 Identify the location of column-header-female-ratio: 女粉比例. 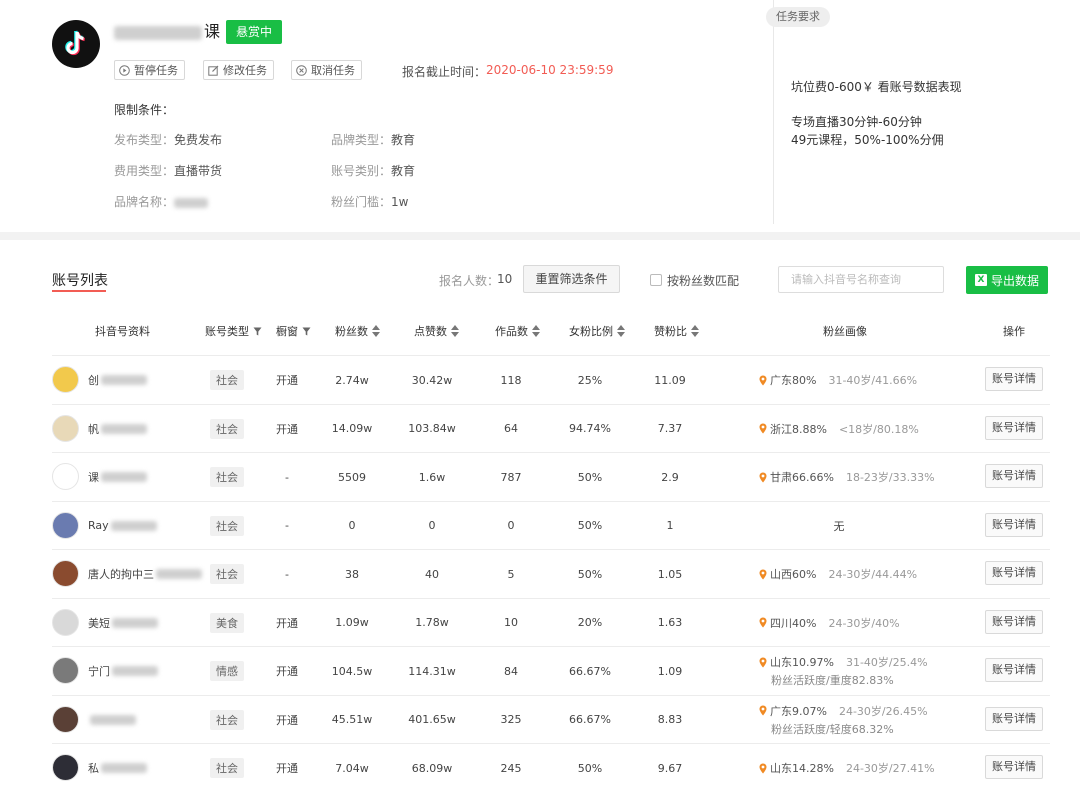
(597, 331).